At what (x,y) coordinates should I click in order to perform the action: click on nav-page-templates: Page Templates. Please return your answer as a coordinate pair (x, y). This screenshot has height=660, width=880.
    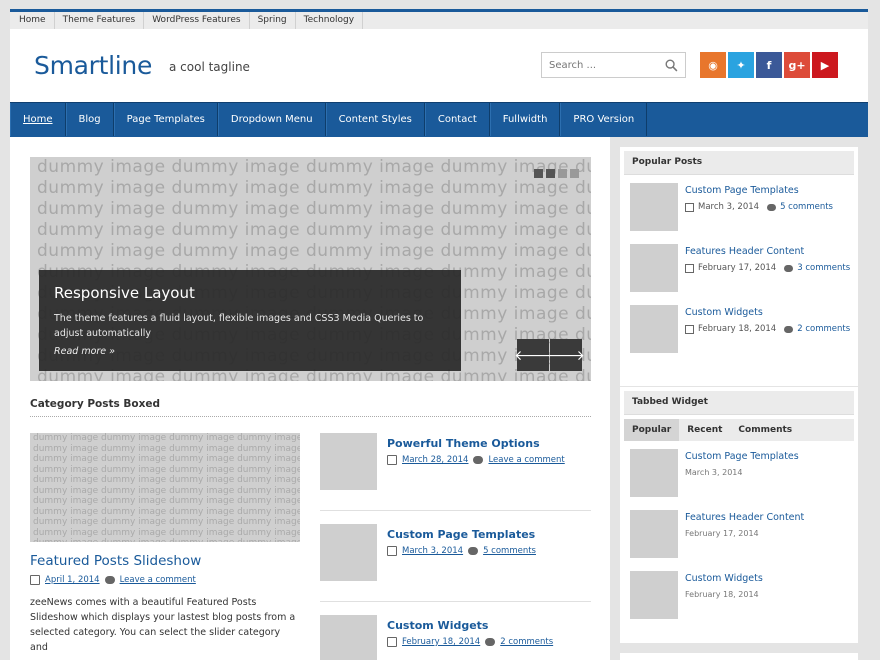
    Looking at the image, I should click on (165, 119).